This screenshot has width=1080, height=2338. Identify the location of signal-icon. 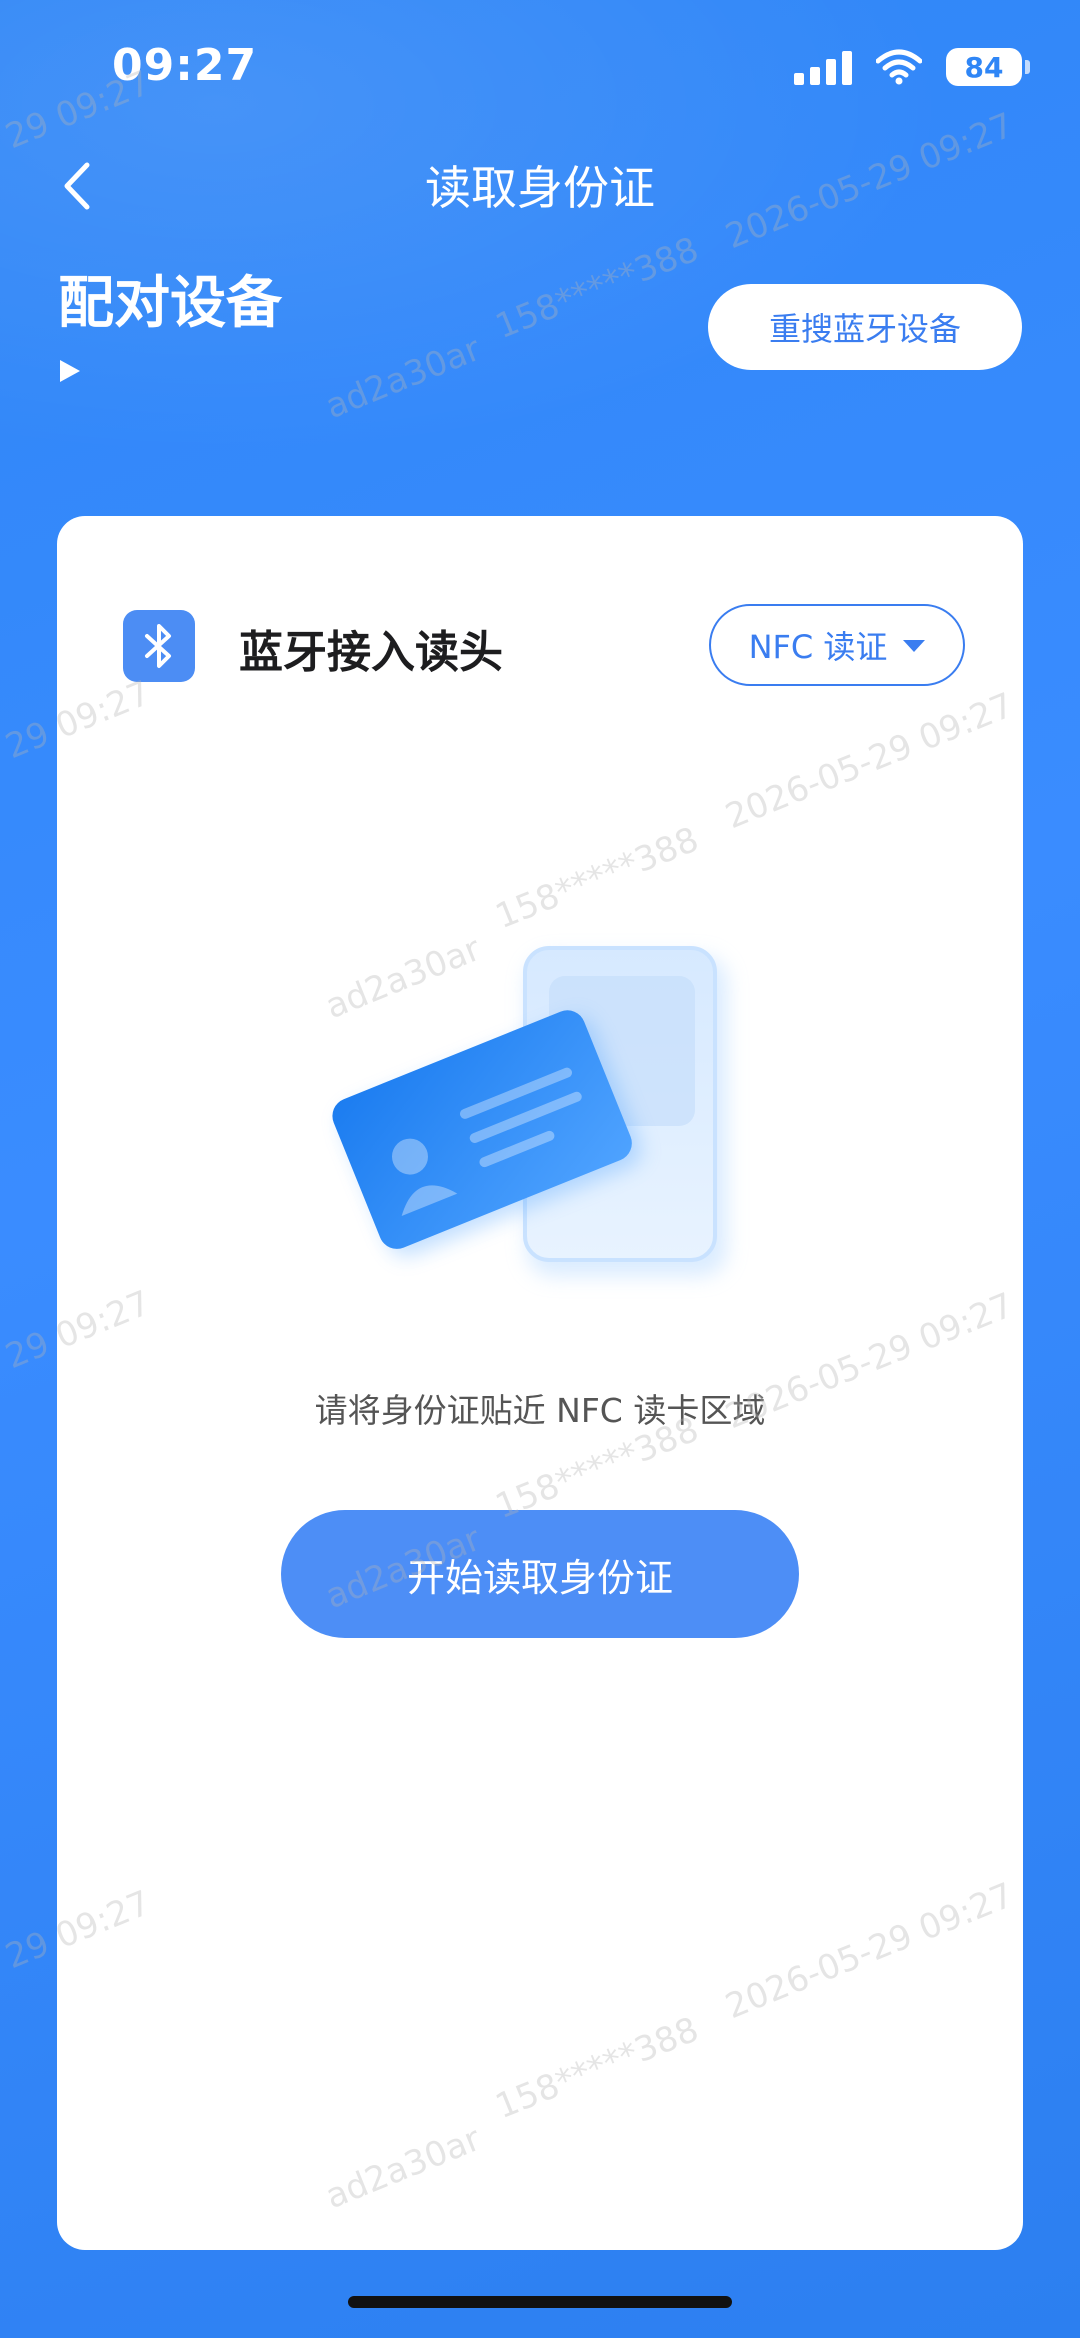
(823, 67).